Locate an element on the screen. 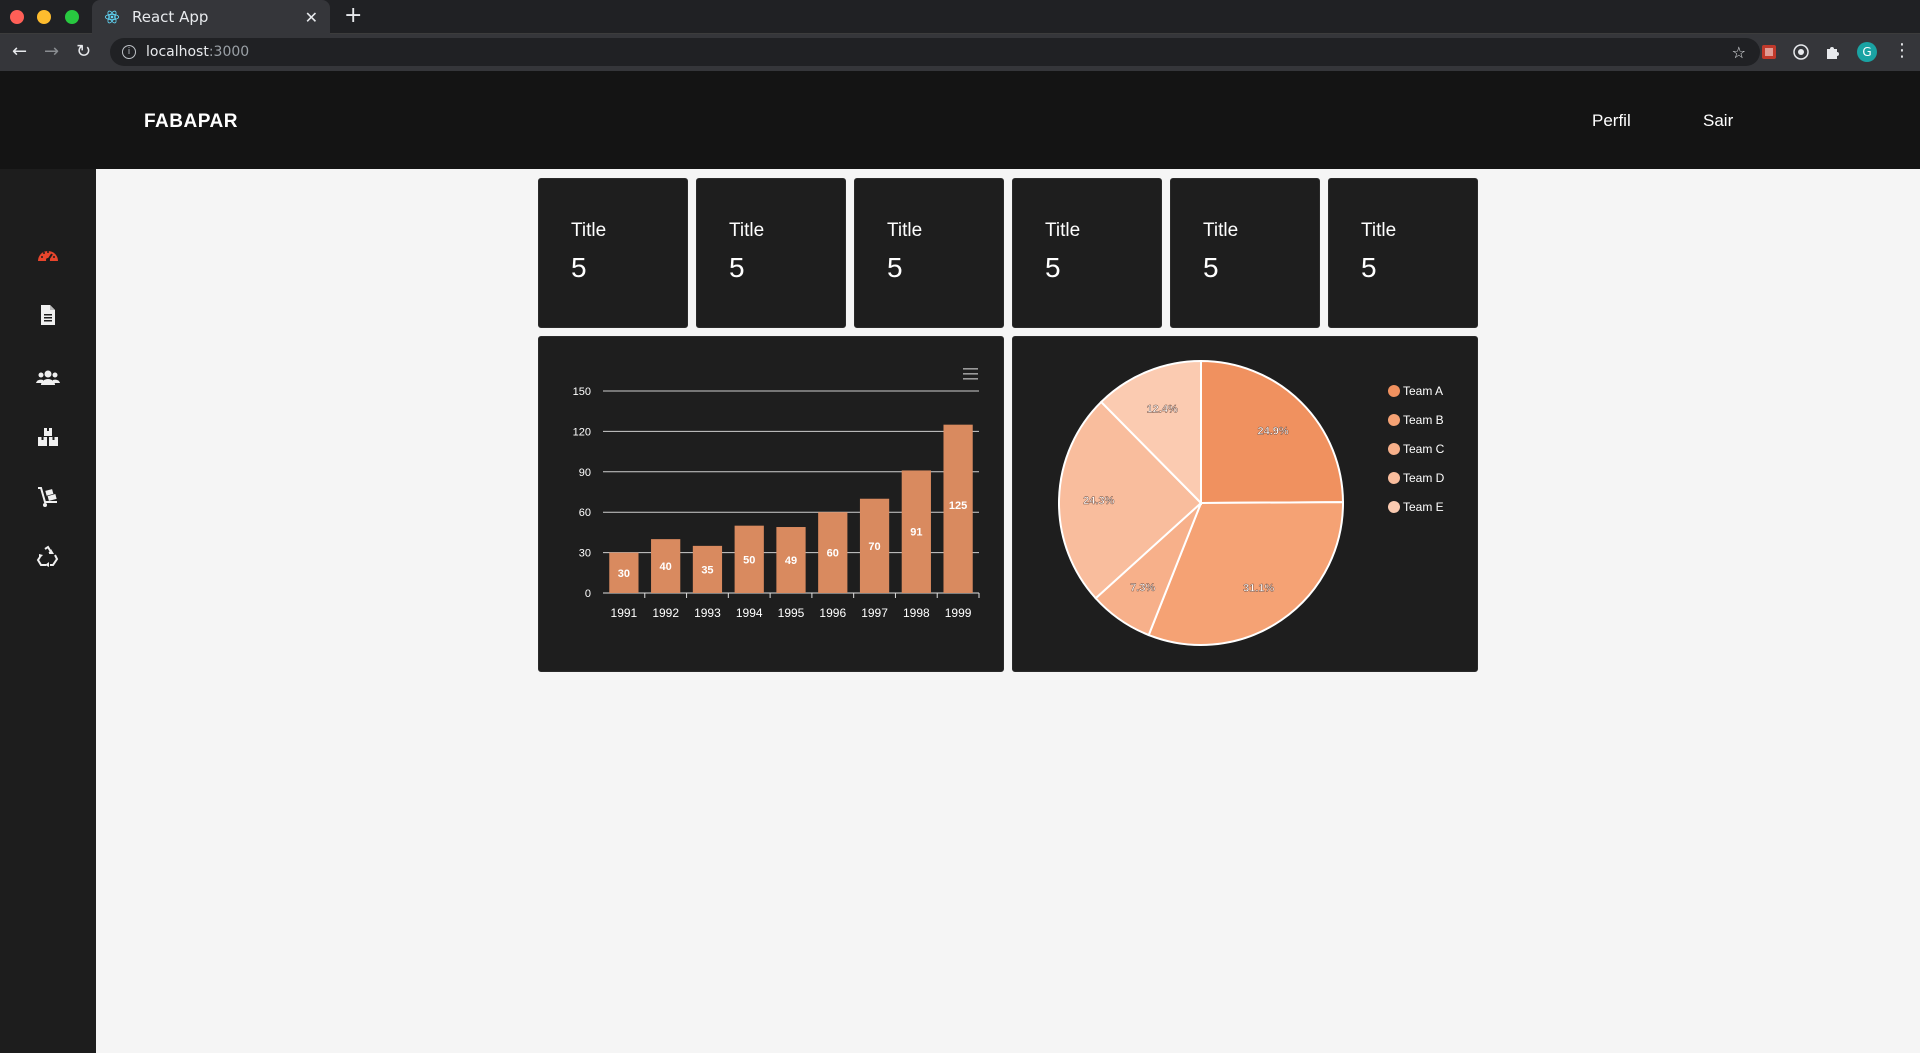 Image resolution: width=1920 pixels, height=1053 pixels. bar-data-label: 50 is located at coordinates (749, 560).